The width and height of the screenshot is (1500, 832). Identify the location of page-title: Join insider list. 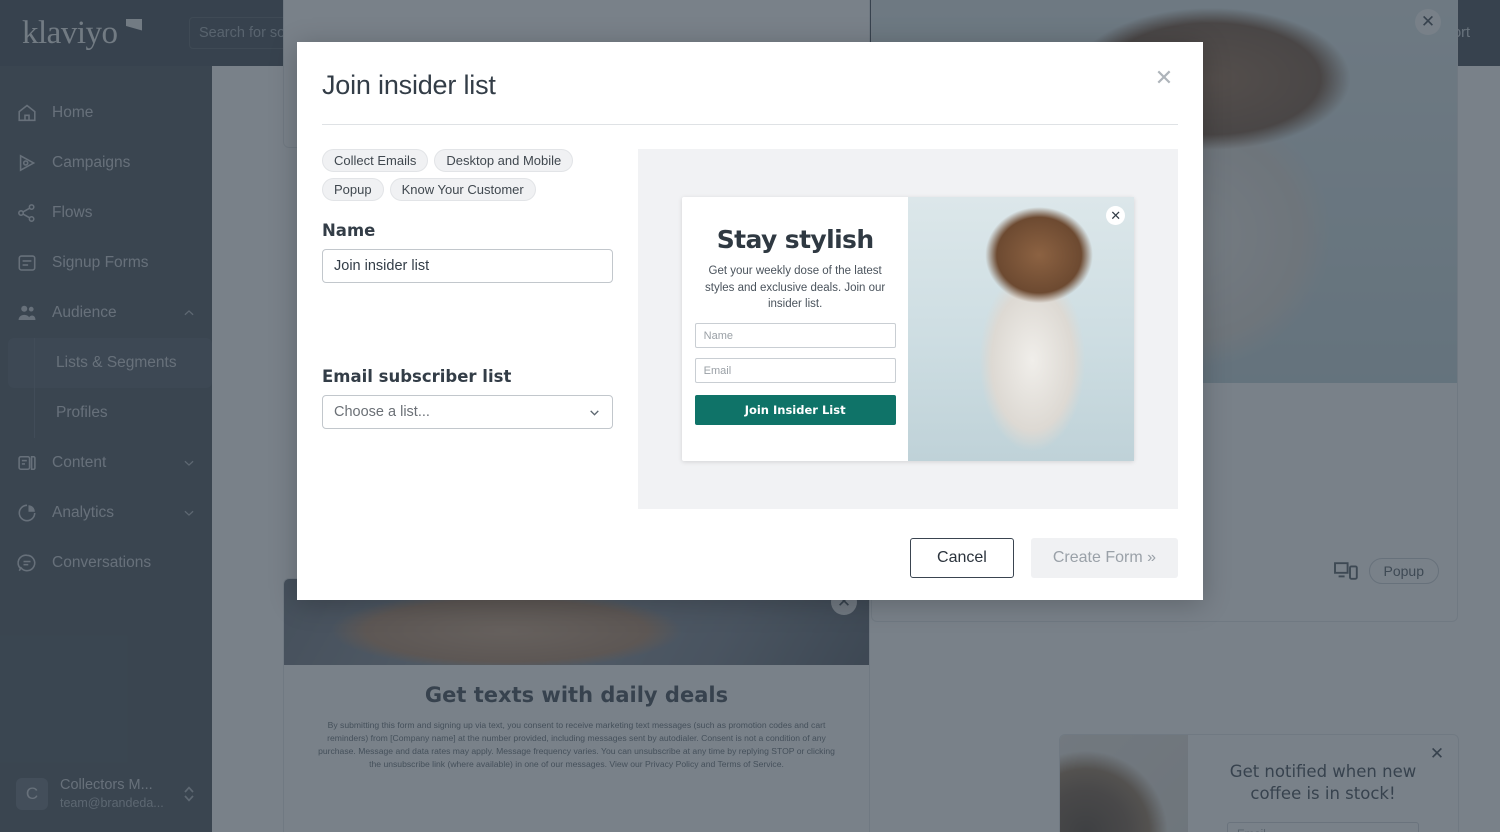
(409, 85).